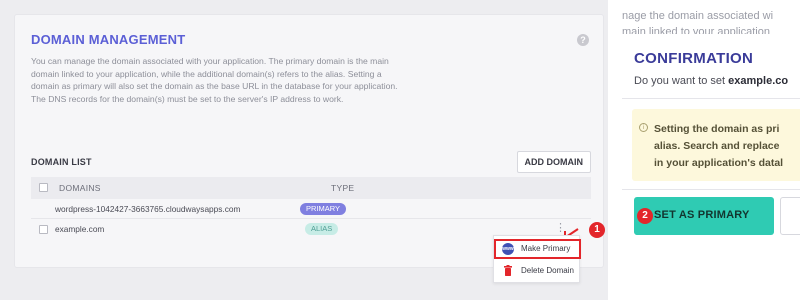 The height and width of the screenshot is (300, 800). What do you see at coordinates (711, 81) in the screenshot?
I see `dialog-question: Do you want to set example.co` at bounding box center [711, 81].